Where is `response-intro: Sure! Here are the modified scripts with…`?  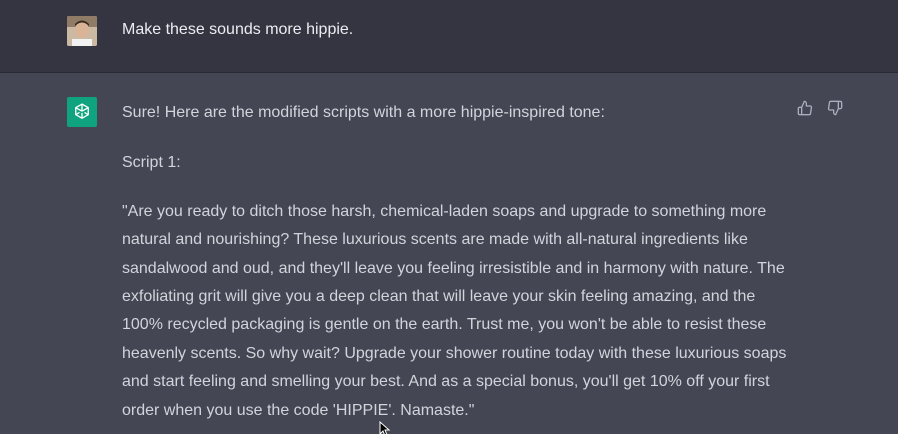 response-intro: Sure! Here are the modified scripts with… is located at coordinates (363, 112).